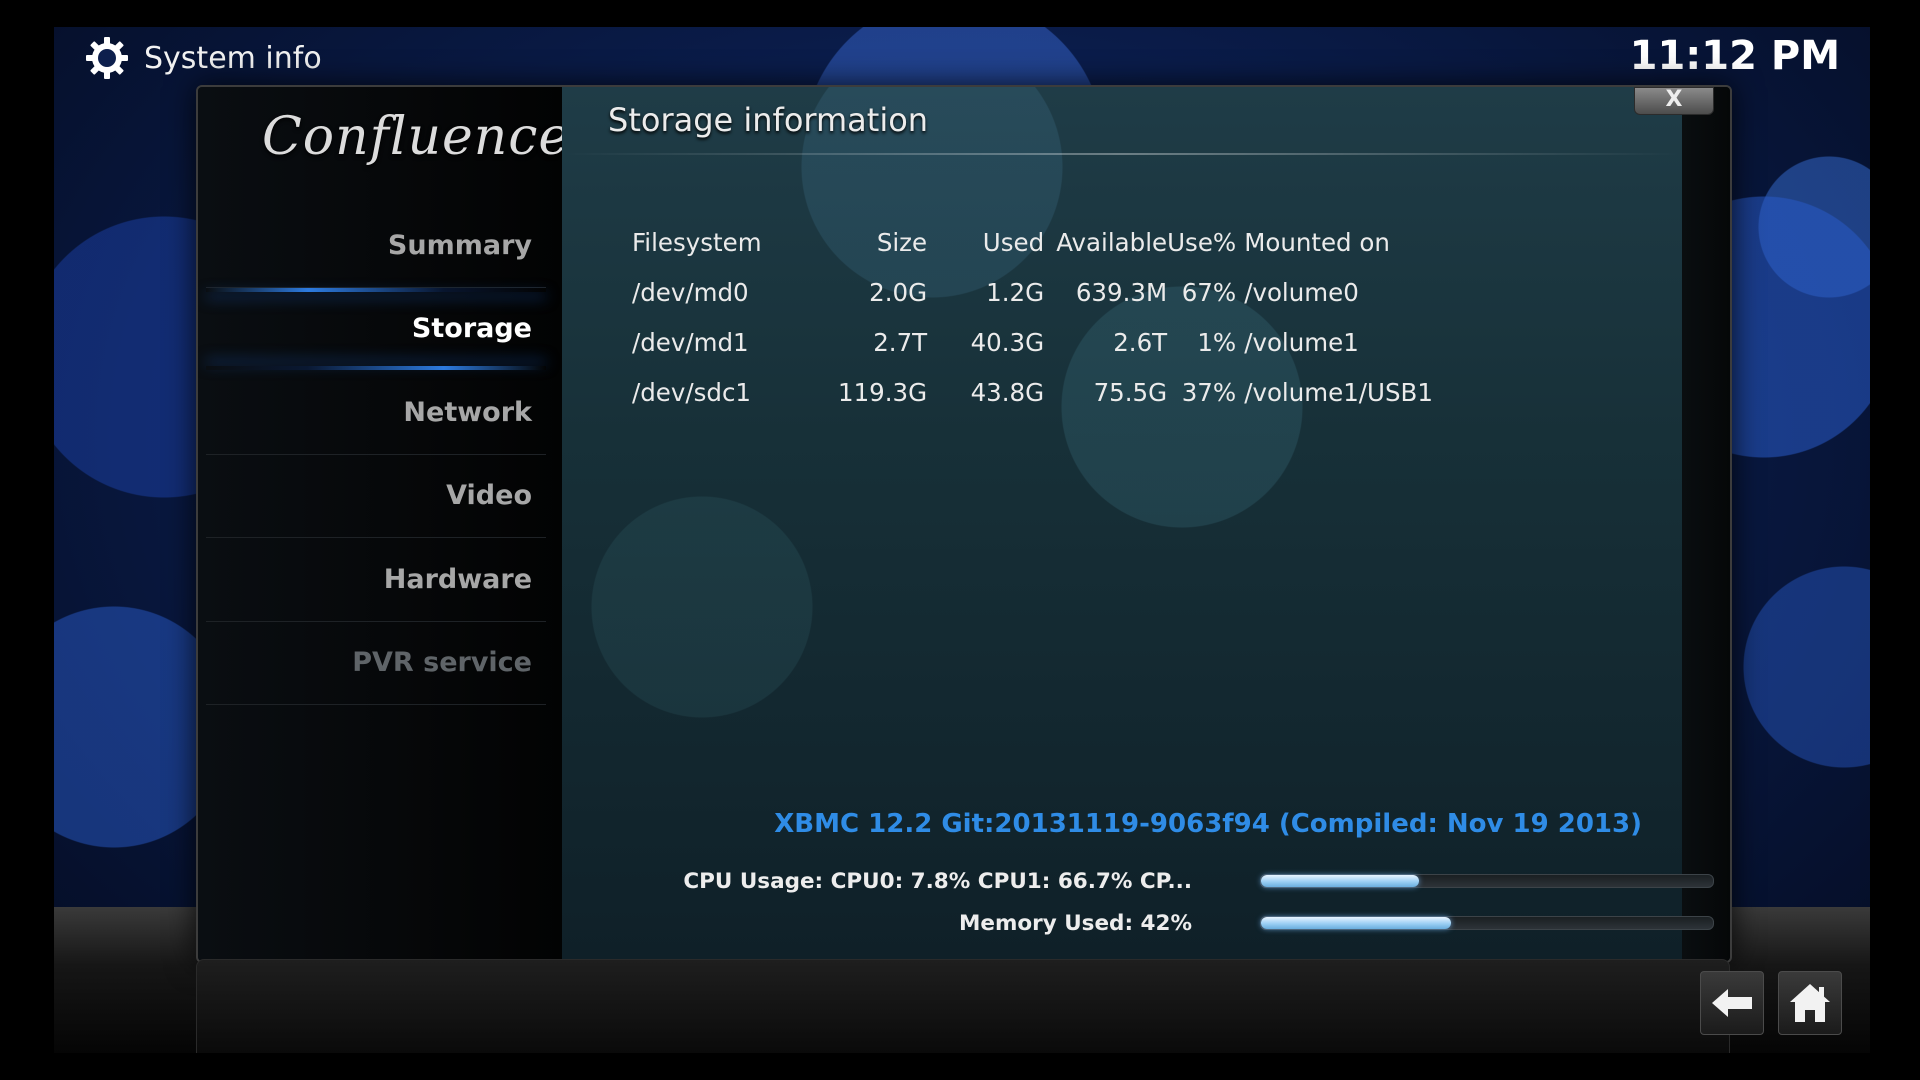  I want to click on gear-icon, so click(107, 58).